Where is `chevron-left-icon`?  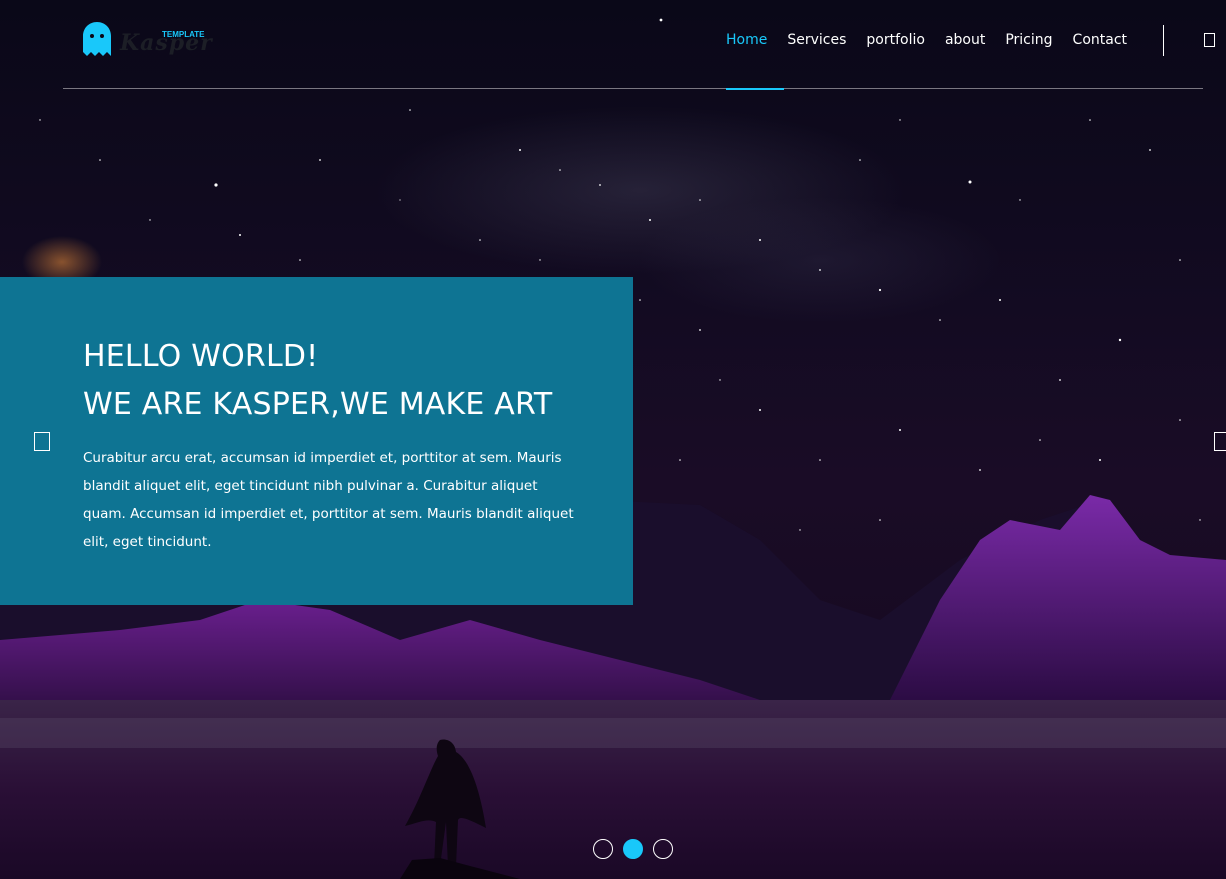 chevron-left-icon is located at coordinates (42, 441).